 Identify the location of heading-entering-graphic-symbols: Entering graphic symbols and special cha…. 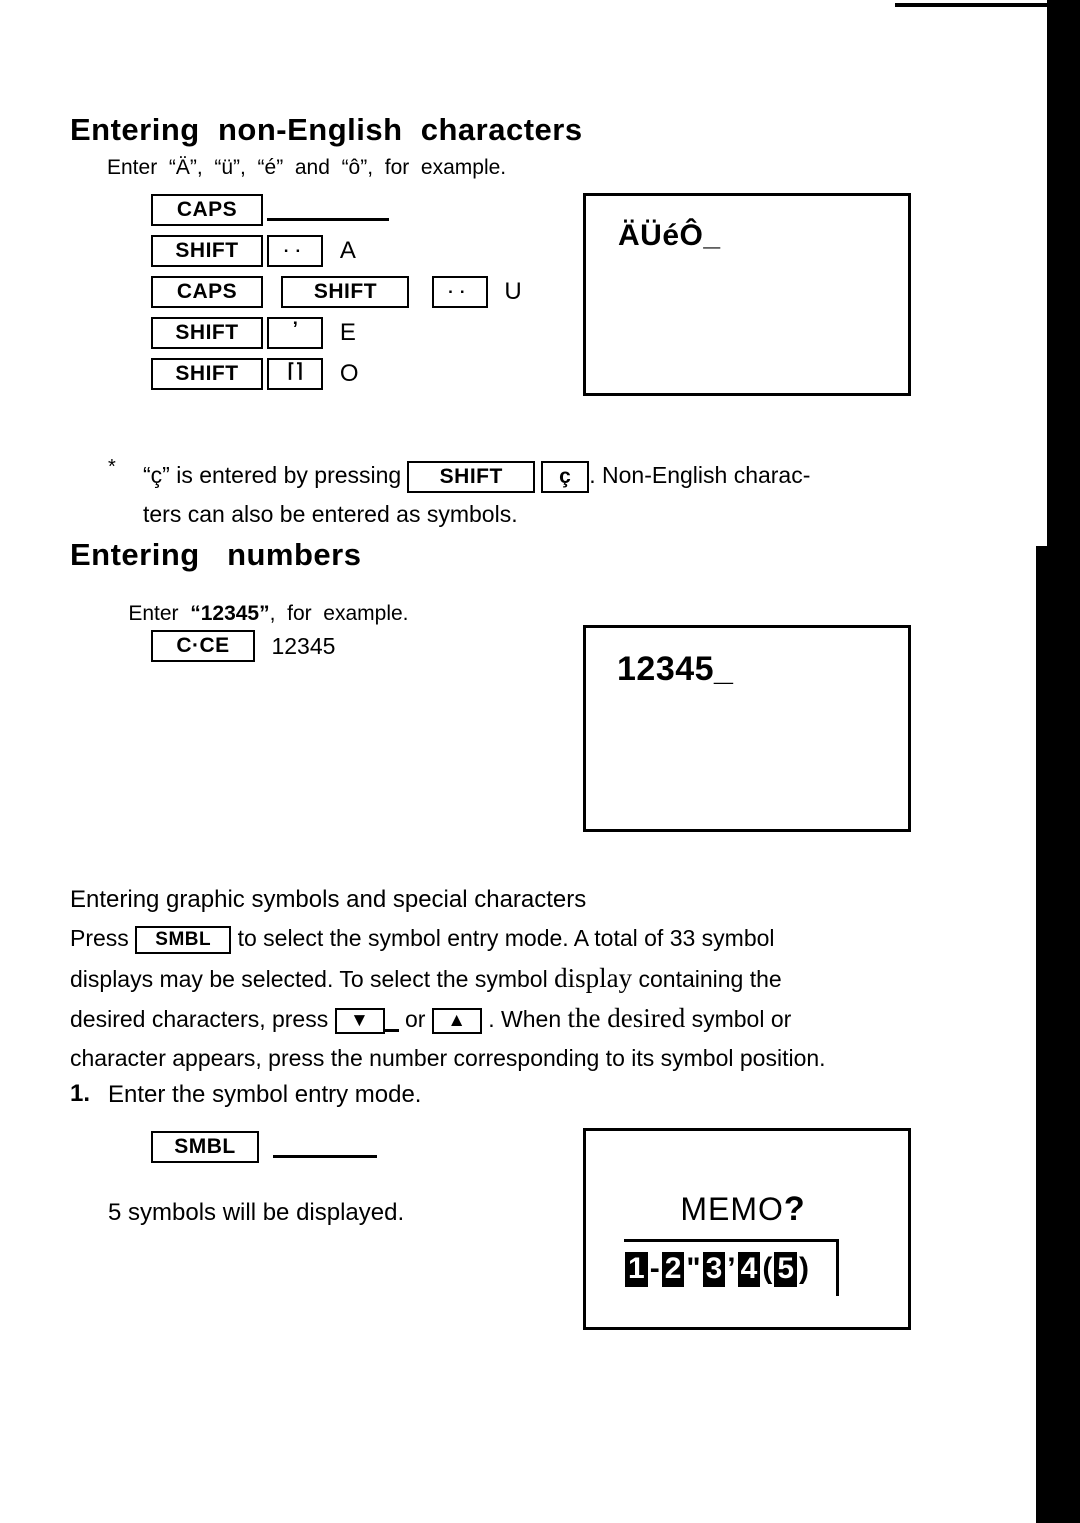
(328, 899).